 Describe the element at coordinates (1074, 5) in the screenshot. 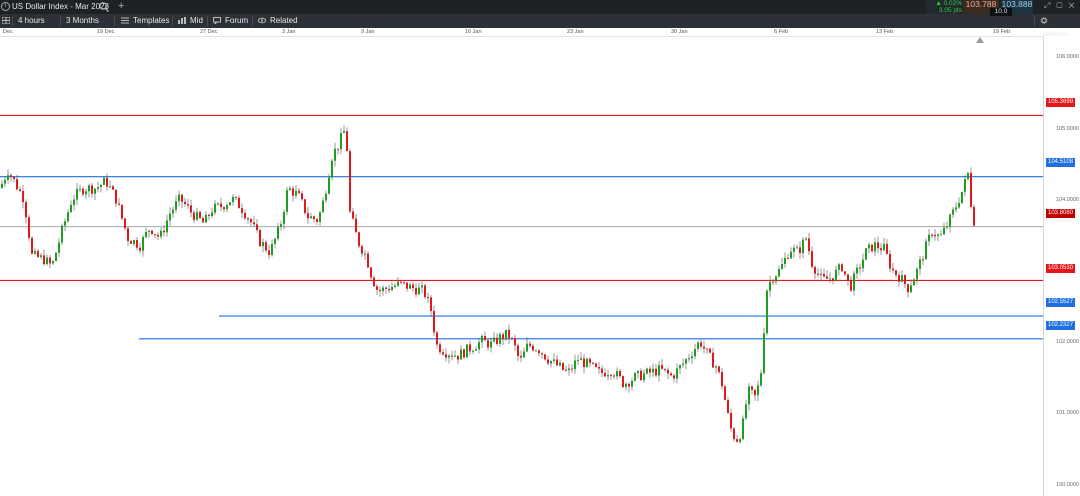

I see `close-icon: ✕` at that location.